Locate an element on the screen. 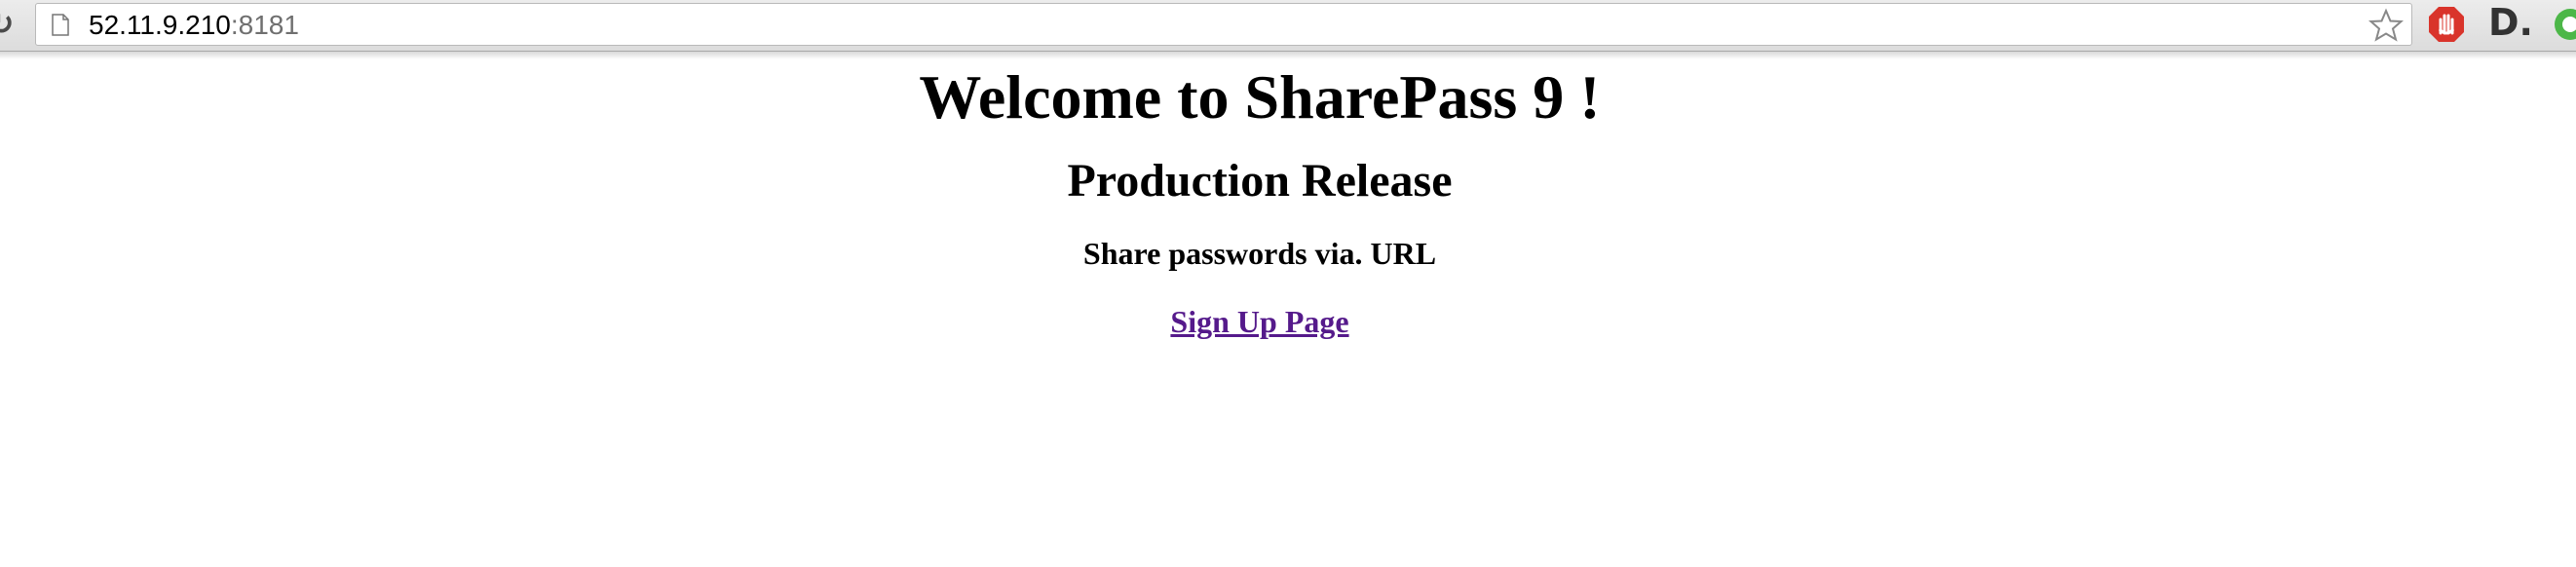 This screenshot has width=2576, height=567. signup-link-container: Sign Up Page is located at coordinates (1259, 322).